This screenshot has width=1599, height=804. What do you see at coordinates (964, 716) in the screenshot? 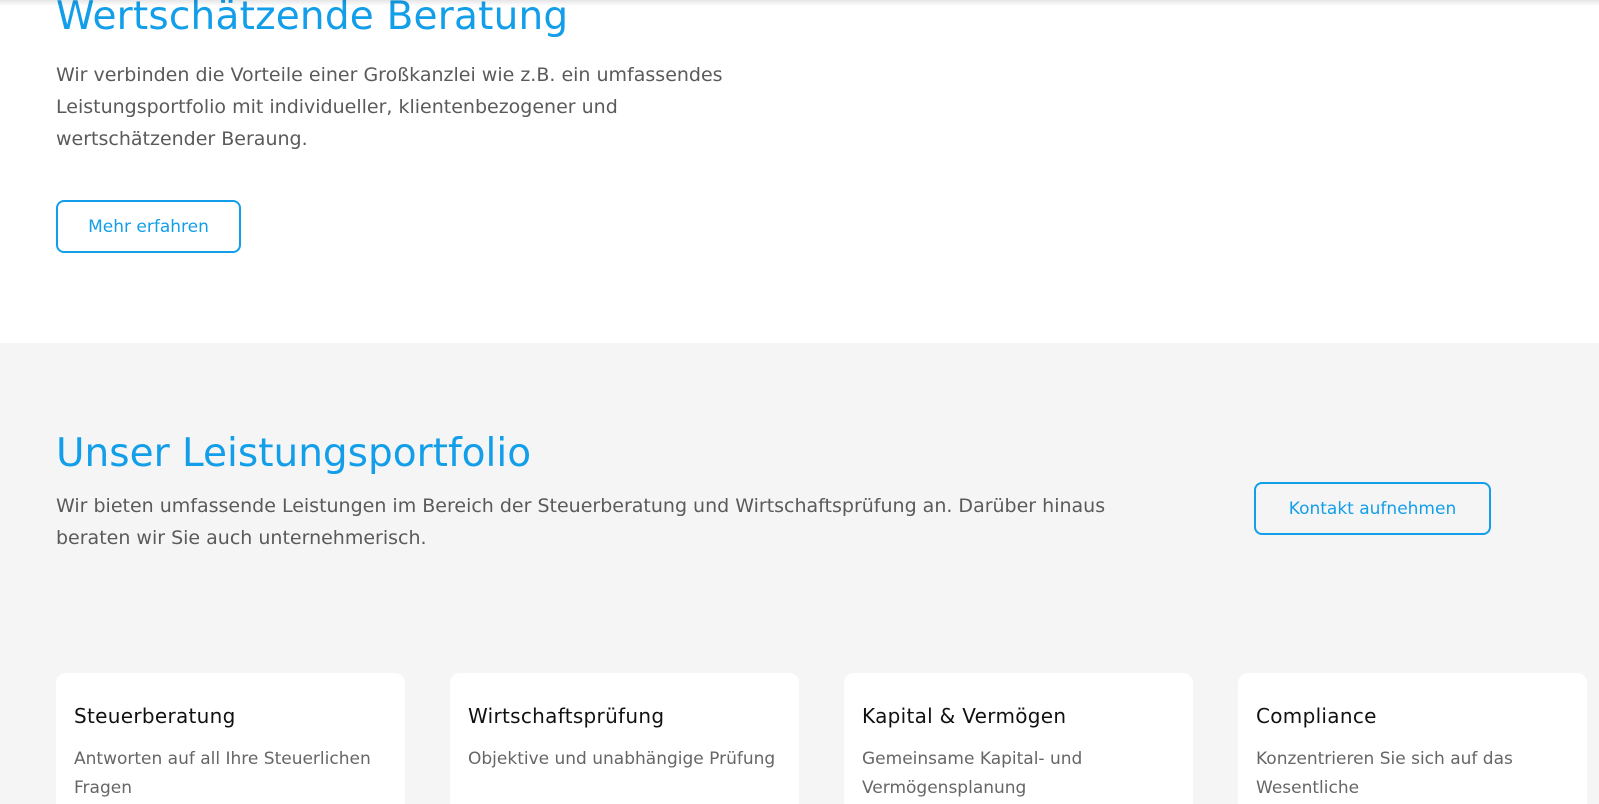
I see `service-card-title: Kapital & Vermögen` at bounding box center [964, 716].